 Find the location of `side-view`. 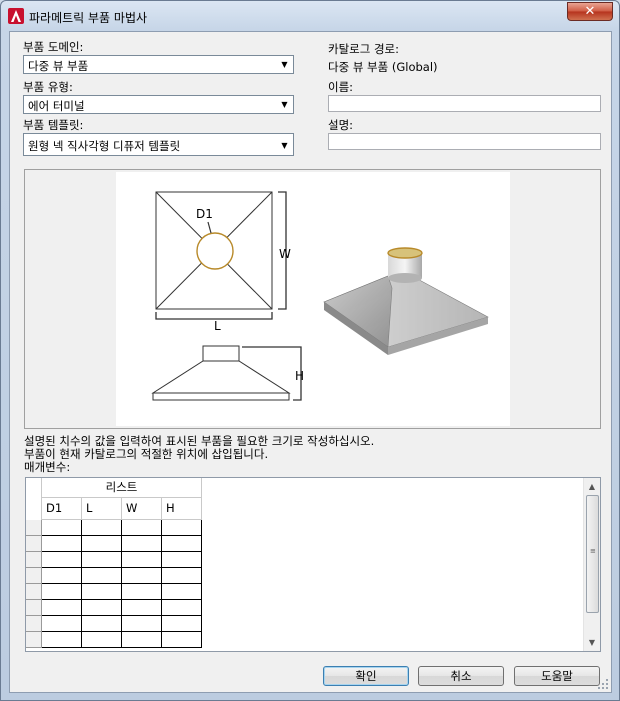

side-view is located at coordinates (221, 373).